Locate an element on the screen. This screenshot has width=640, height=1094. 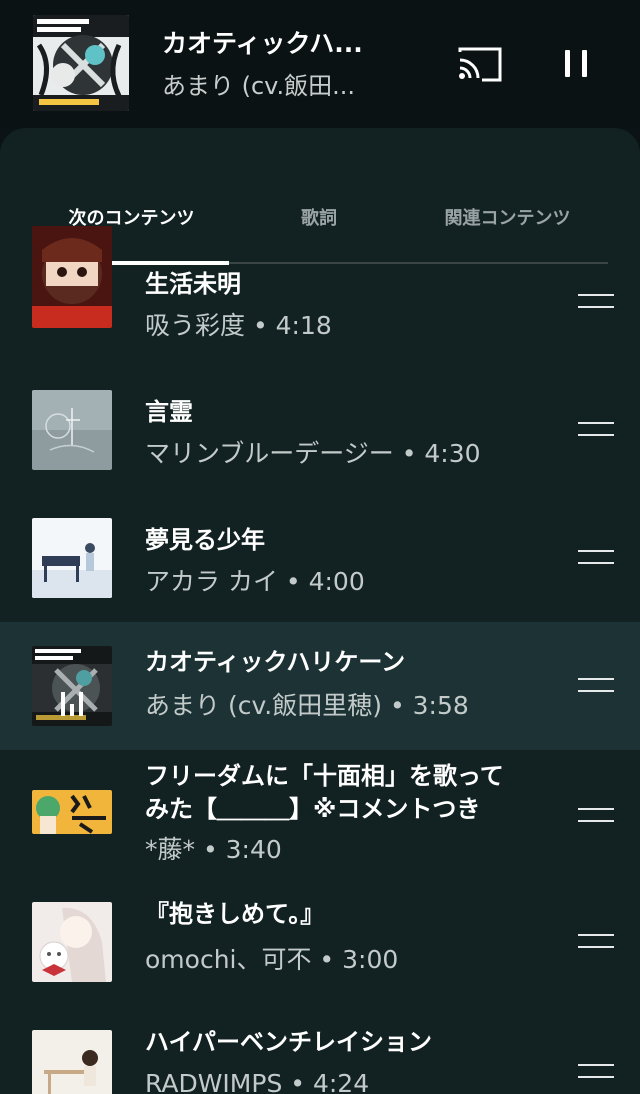
queue-item: ハイパーベンチレイション RADWIMPS • 4:24 is located at coordinates (320, 1052).